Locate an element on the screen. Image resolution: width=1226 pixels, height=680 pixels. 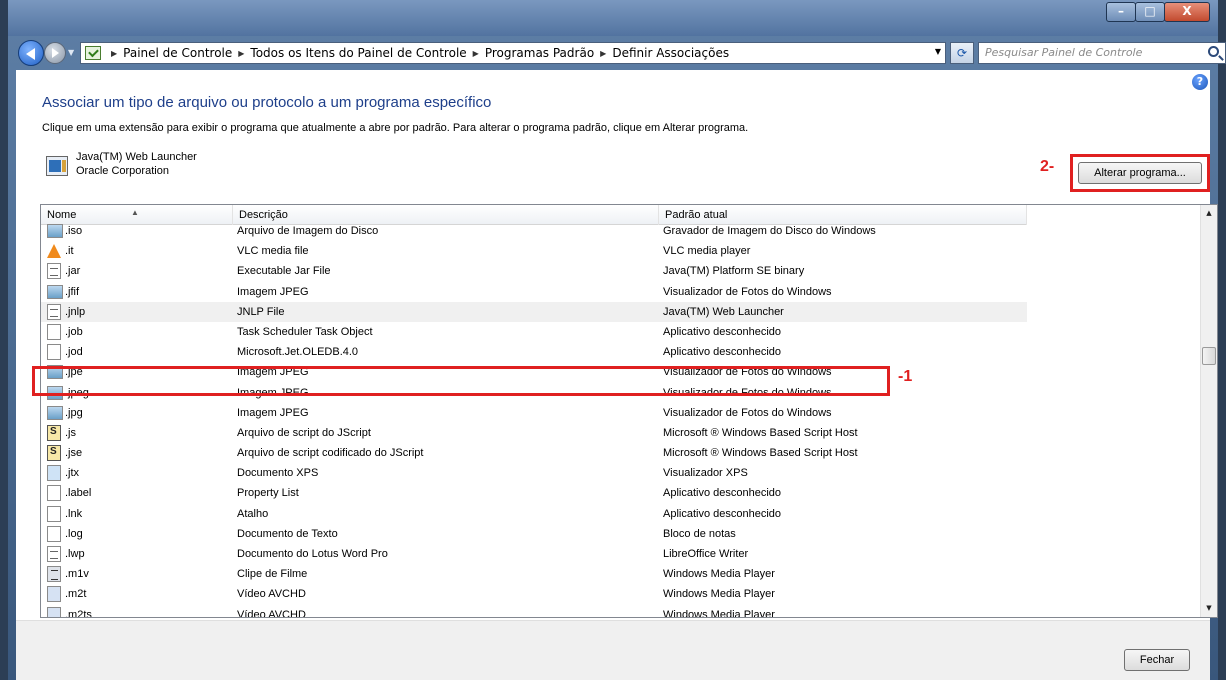
description: Documento XPS is located at coordinates (278, 473).